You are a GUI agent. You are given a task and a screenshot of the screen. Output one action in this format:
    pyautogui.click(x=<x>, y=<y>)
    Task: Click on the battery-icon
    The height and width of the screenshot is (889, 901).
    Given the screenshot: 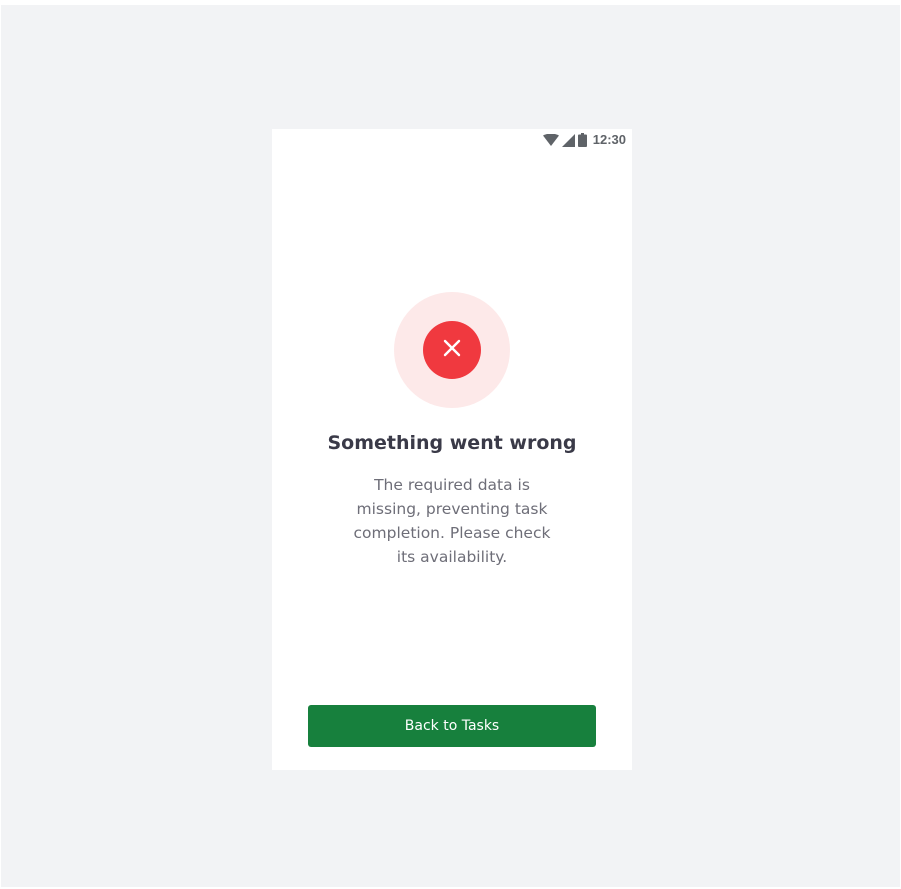 What is the action you would take?
    pyautogui.click(x=582, y=140)
    